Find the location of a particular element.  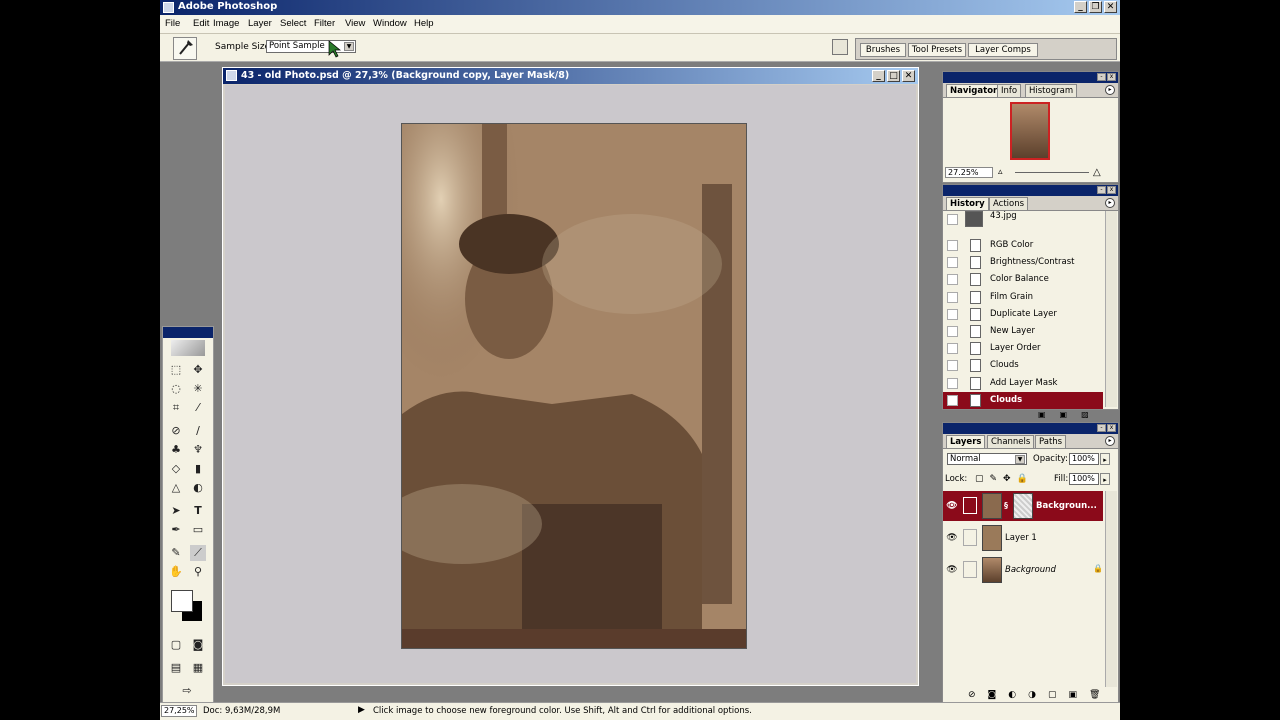

navigator-thumbnail is located at coordinates (1030, 131).